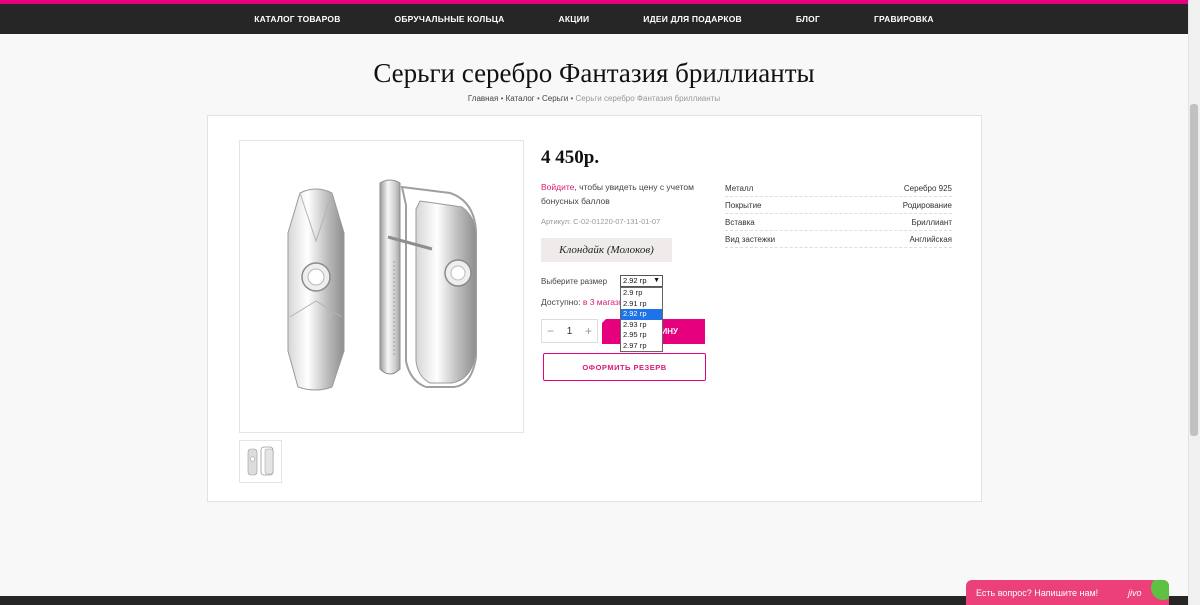 The height and width of the screenshot is (605, 1200). What do you see at coordinates (838, 239) in the screenshot?
I see `spec-row: Вид застежки Английская` at bounding box center [838, 239].